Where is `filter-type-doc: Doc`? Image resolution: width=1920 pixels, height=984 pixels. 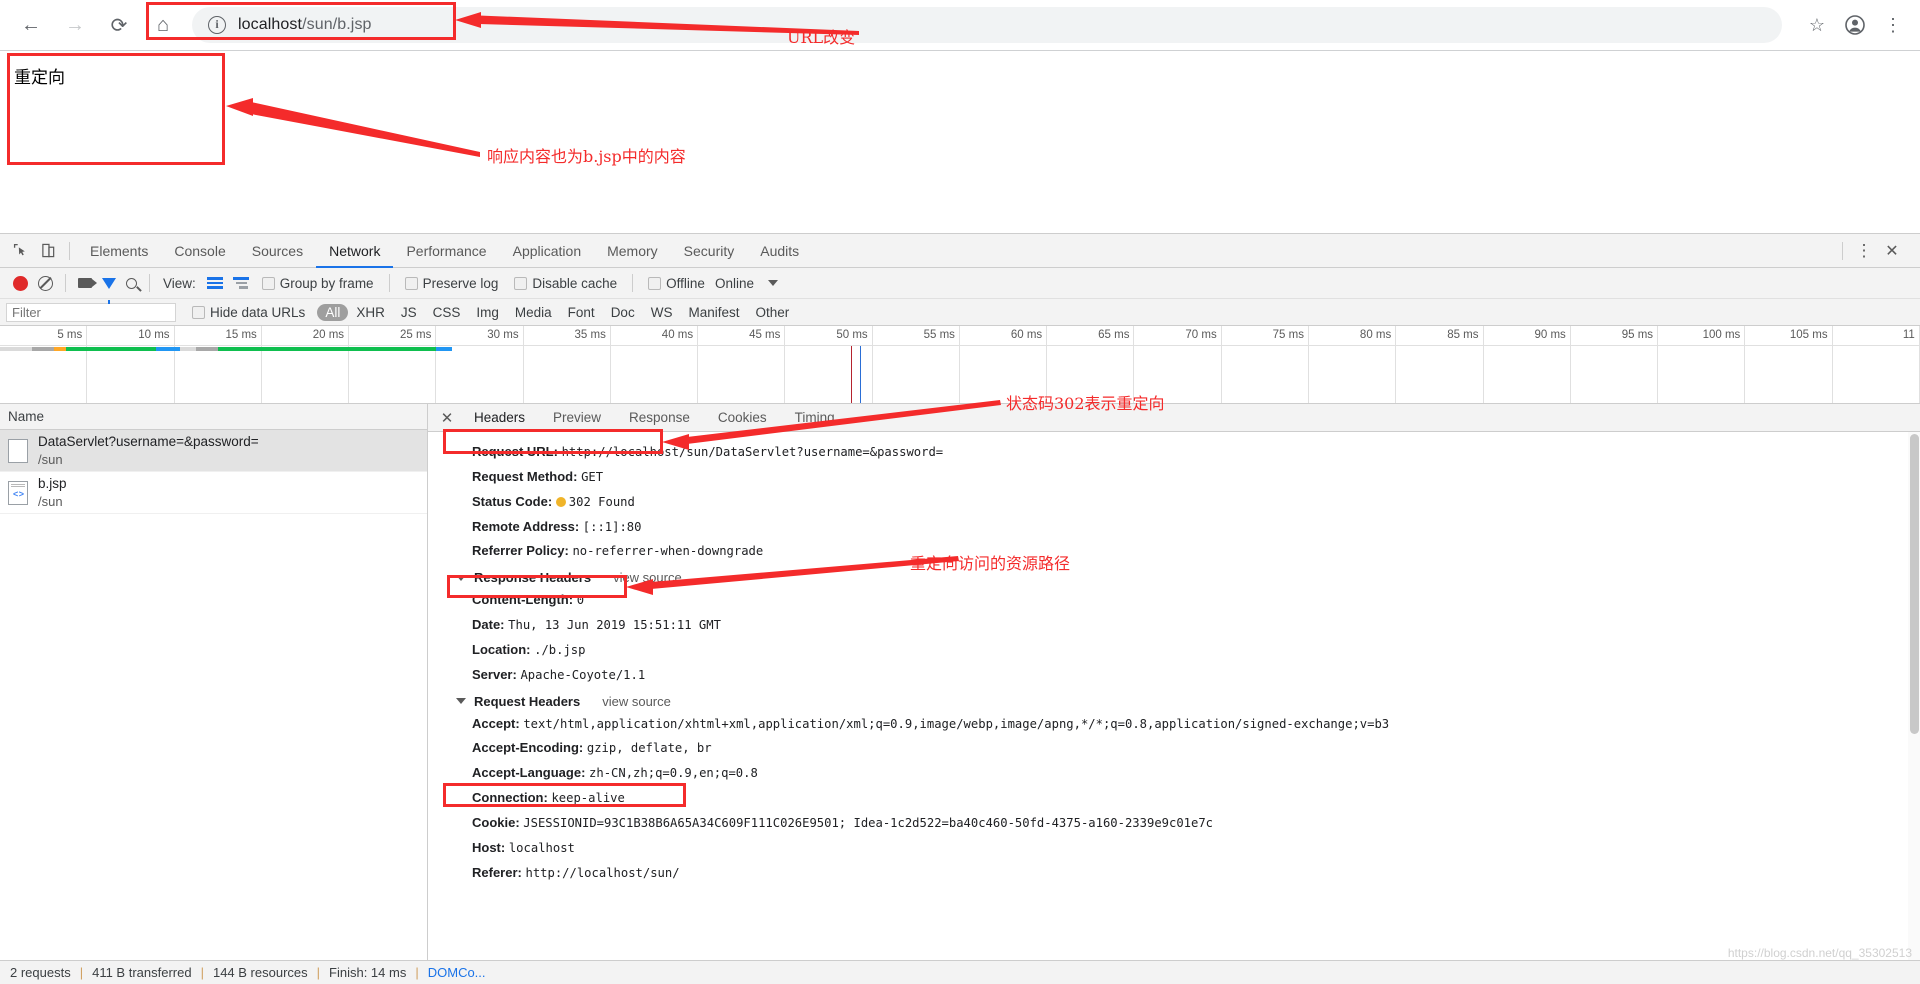
filter-type-doc: Doc is located at coordinates (623, 312).